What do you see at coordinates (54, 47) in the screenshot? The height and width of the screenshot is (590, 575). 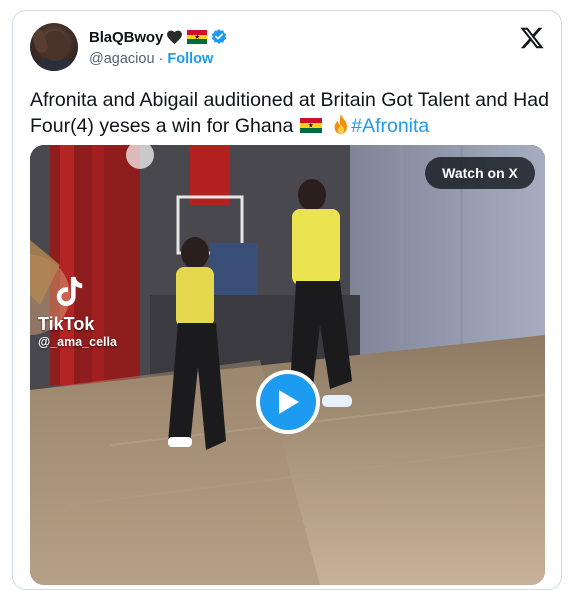 I see `avatar` at bounding box center [54, 47].